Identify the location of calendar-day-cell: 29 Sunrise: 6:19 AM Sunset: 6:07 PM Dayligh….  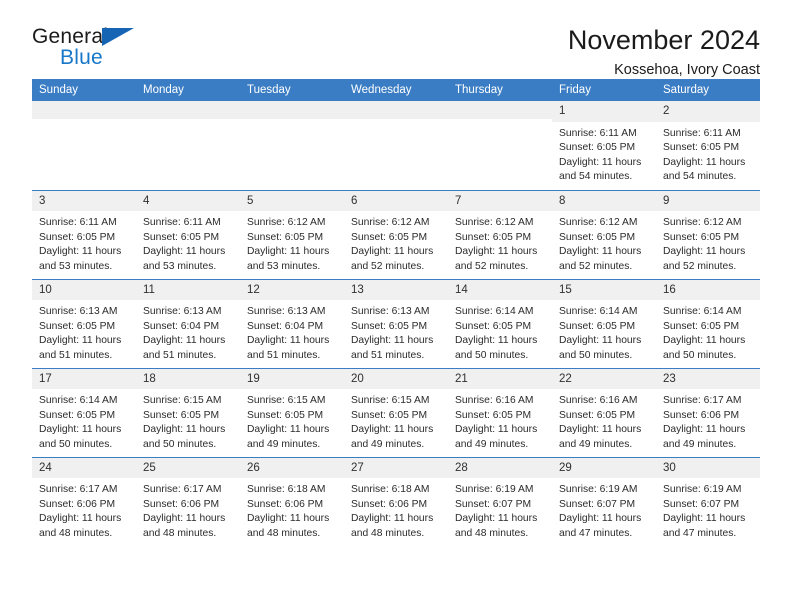
(604, 501).